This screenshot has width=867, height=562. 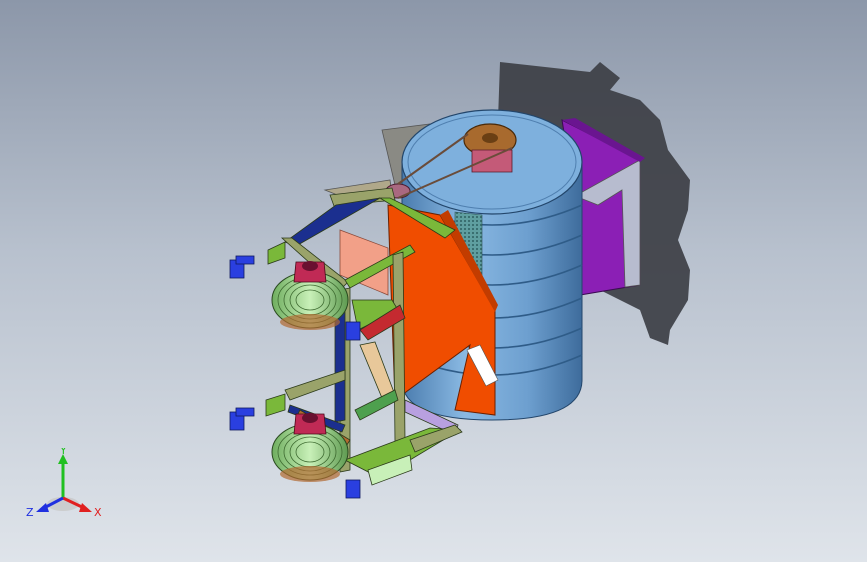 I want to click on x-axis-label: X, so click(x=98, y=512).